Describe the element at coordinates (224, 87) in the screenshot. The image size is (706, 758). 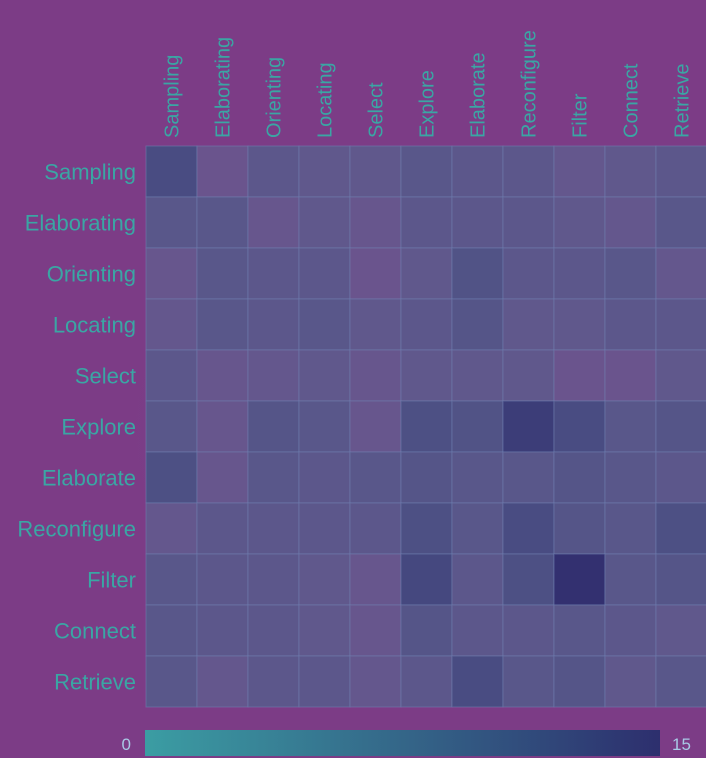
I see `column-label: Elaborating` at that location.